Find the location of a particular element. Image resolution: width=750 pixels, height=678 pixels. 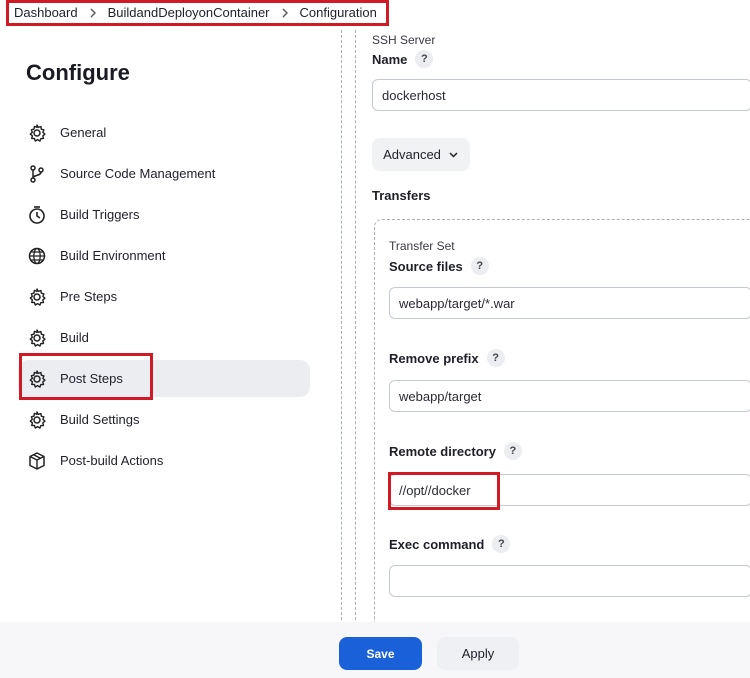

source-files-input is located at coordinates (569, 303).